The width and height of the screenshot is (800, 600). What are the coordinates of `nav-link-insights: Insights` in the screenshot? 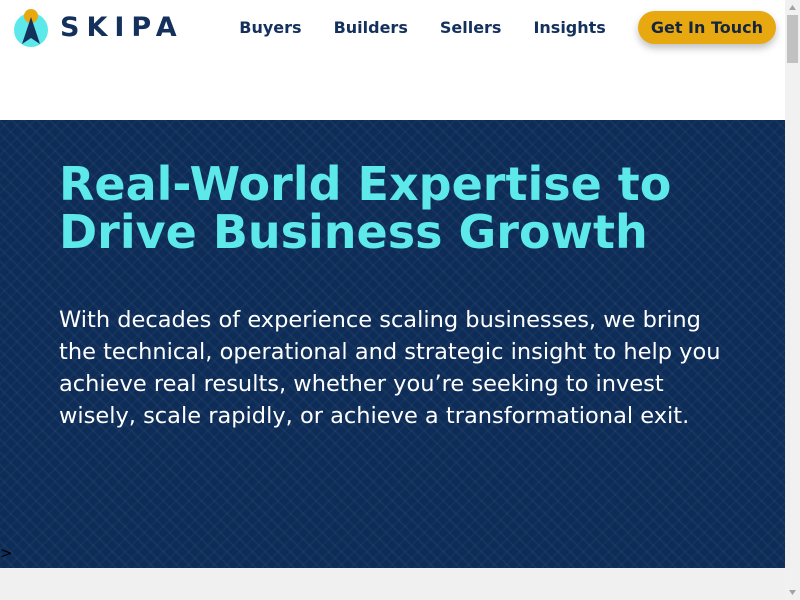 It's located at (569, 27).